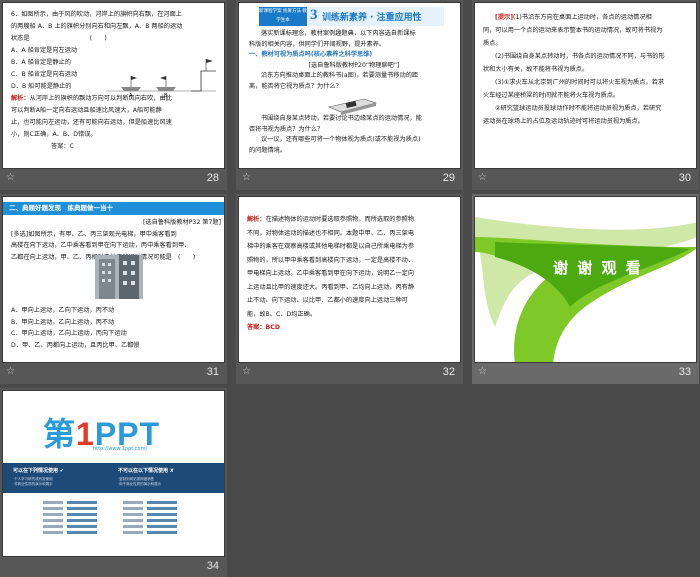  Describe the element at coordinates (54, 134) in the screenshot. I see `analysis-text: 小，则C正确，A、B、D错误。` at that location.